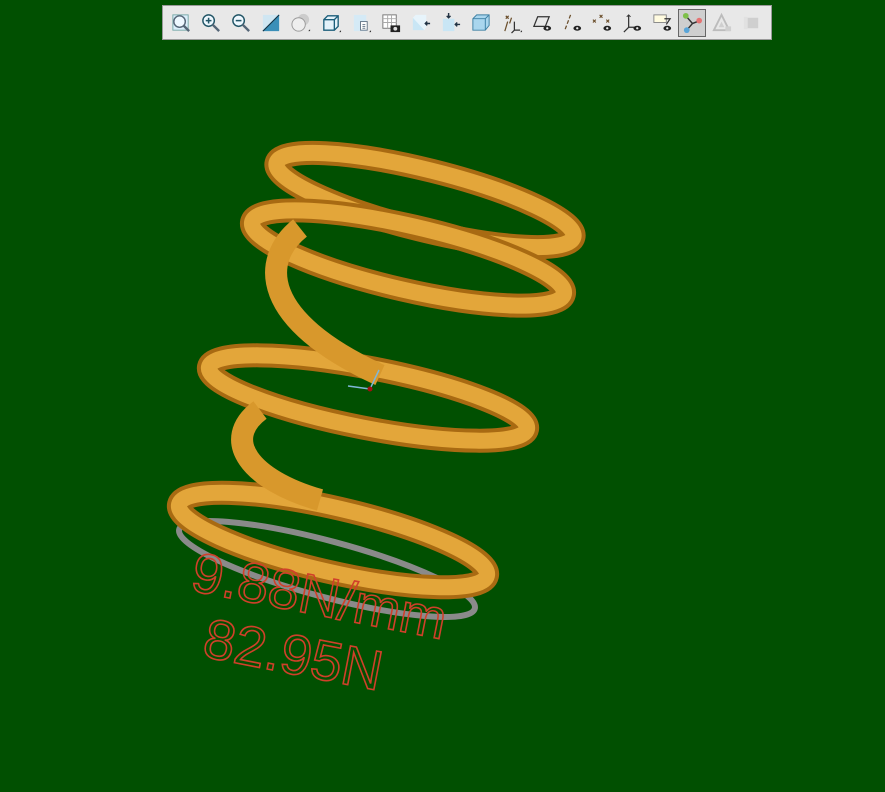  I want to click on csys-eye-icon, so click(631, 23).